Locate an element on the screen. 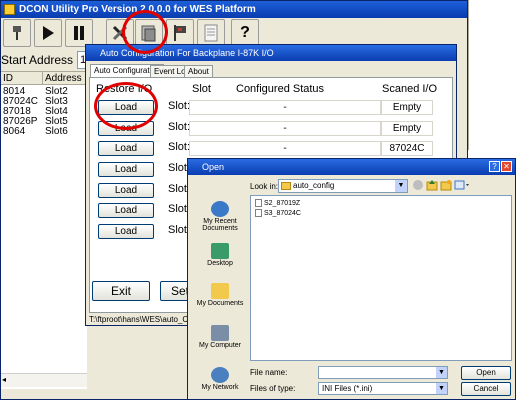  highlight-ring-toolbar is located at coordinates (145, 32).